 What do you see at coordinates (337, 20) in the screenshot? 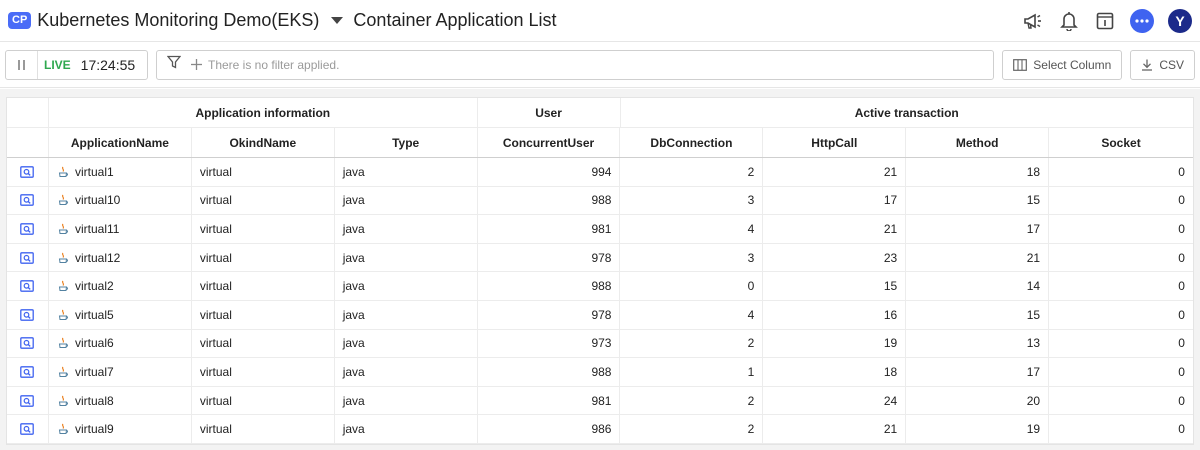
I see `project-dropdown-caret-icon` at bounding box center [337, 20].